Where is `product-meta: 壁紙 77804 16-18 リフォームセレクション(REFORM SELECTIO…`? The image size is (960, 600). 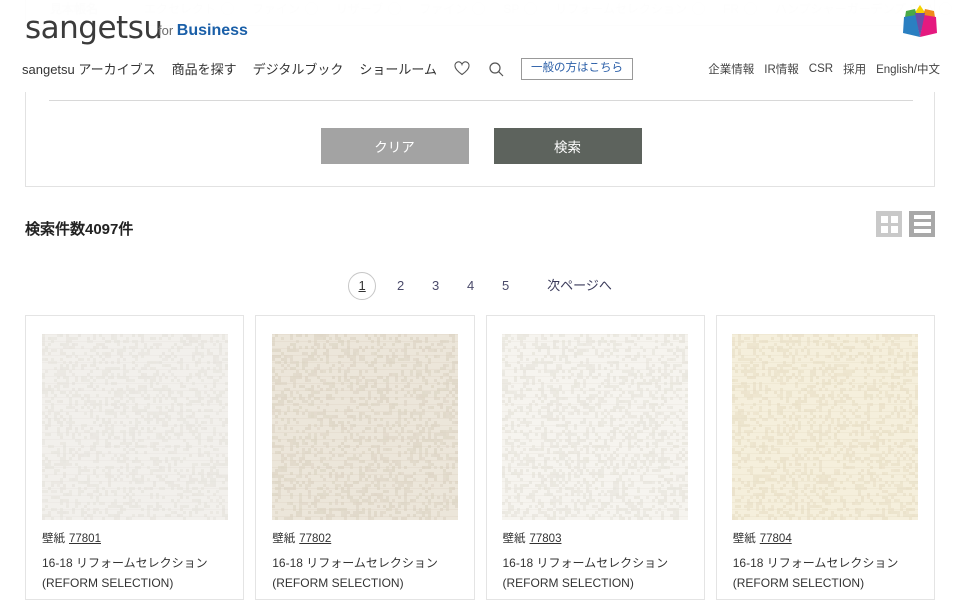 product-meta: 壁紙 77804 16-18 リフォームセレクション(REFORM SELECTIO… is located at coordinates (825, 557).